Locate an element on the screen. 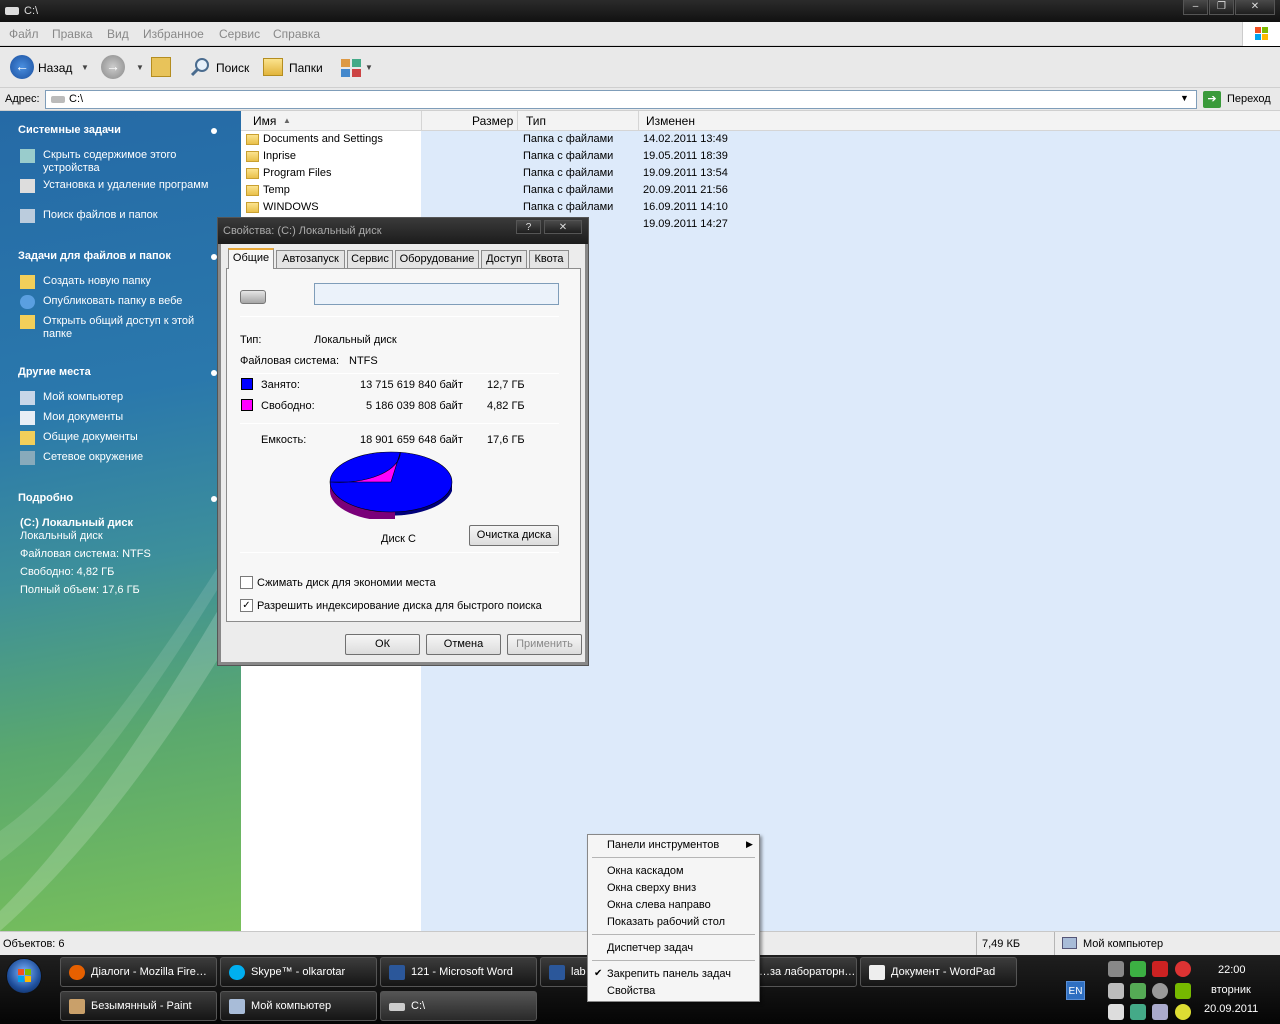 Image resolution: width=1280 pixels, height=1024 pixels. clock-date: 20.09.2011 is located at coordinates (1231, 1009).